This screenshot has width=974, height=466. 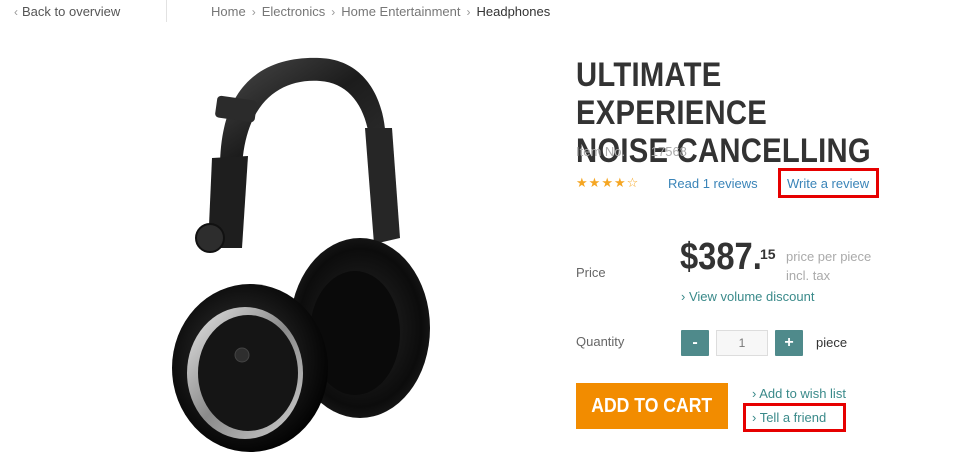 I want to click on add-to-wish-list-link: › Add to wish list, so click(x=799, y=393).